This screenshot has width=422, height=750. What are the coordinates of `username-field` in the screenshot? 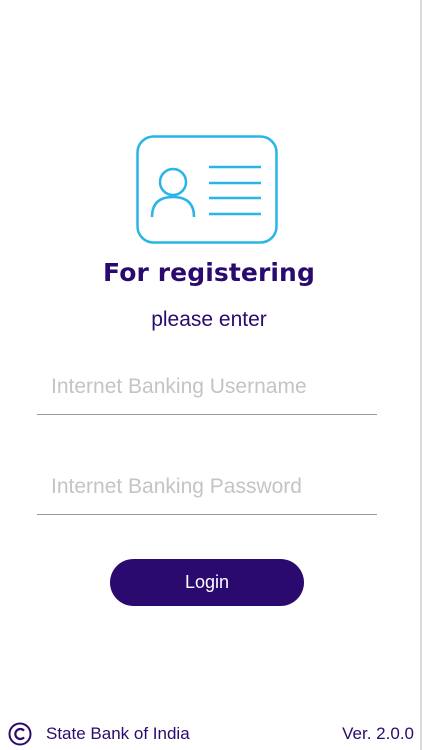 It's located at (207, 388).